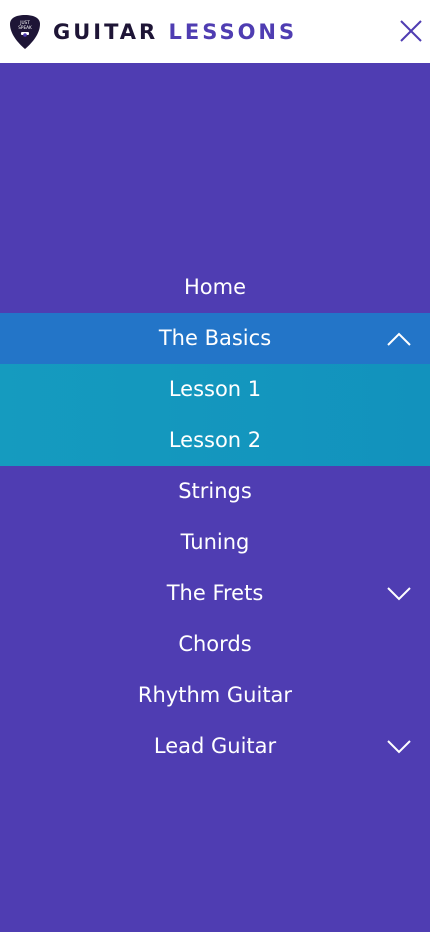  Describe the element at coordinates (215, 287) in the screenshot. I see `menu-item-home: Home` at that location.